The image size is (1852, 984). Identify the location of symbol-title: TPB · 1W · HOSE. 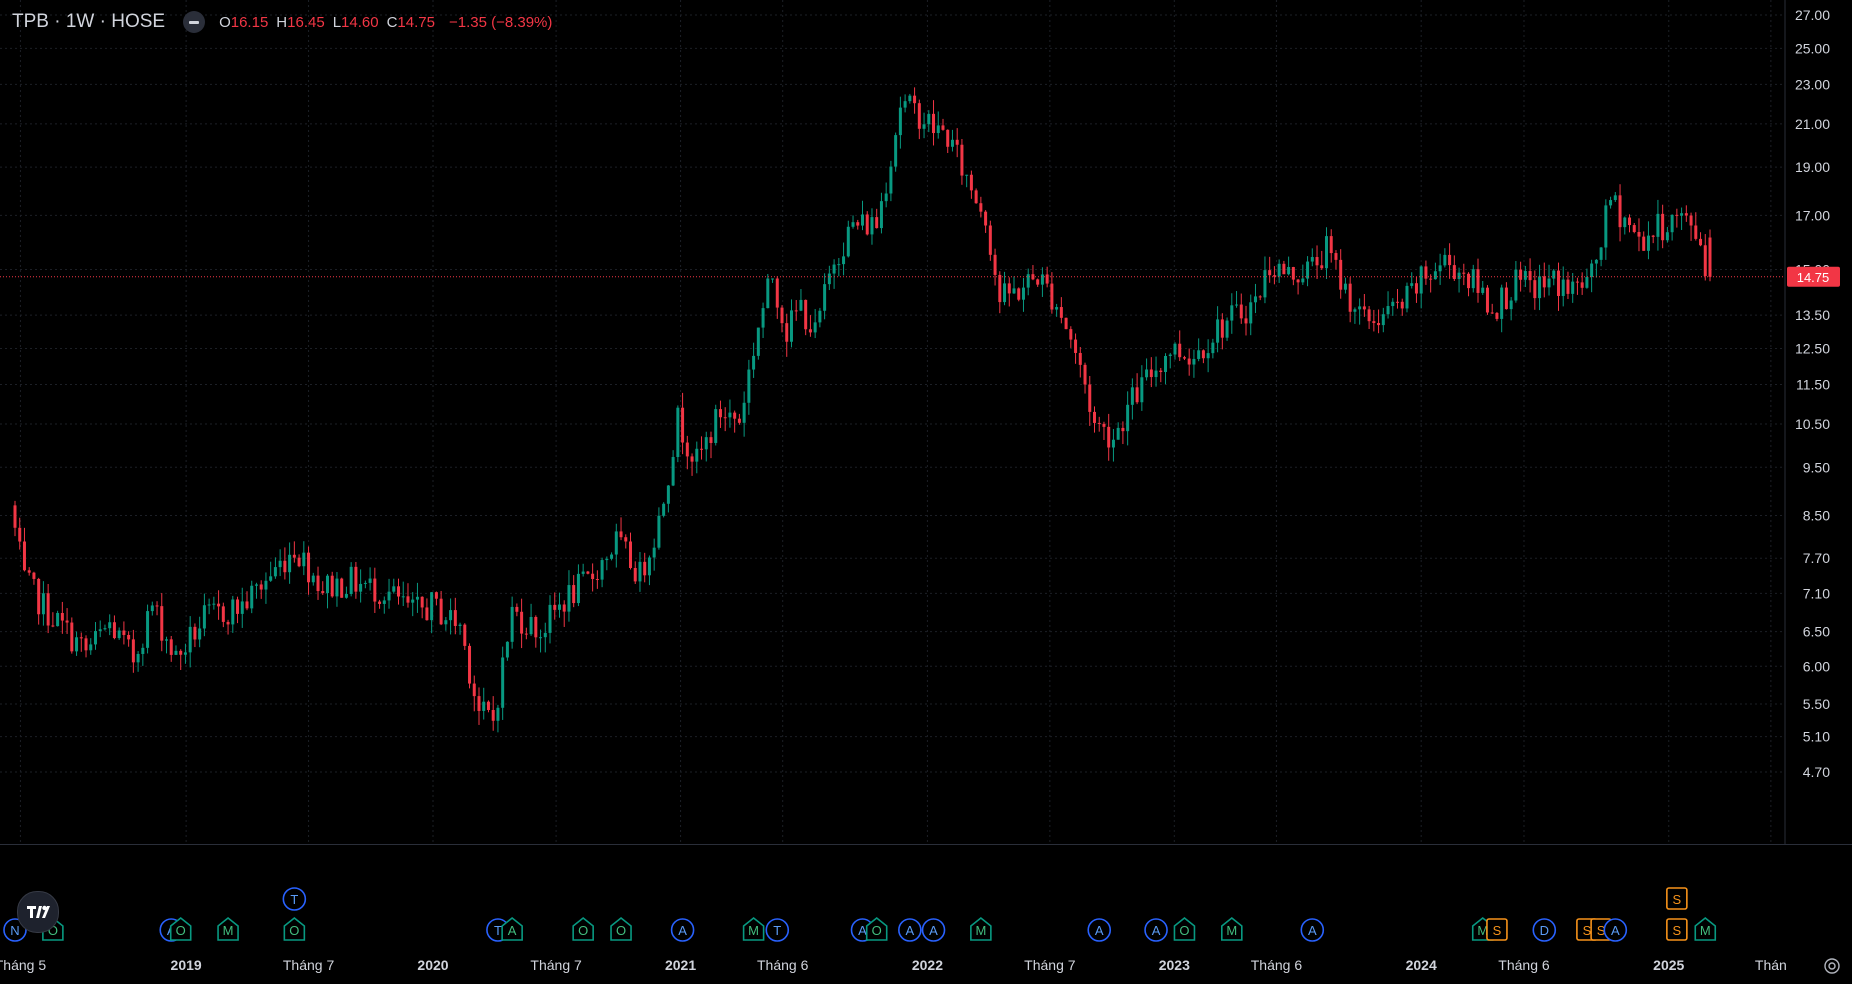
(88, 22).